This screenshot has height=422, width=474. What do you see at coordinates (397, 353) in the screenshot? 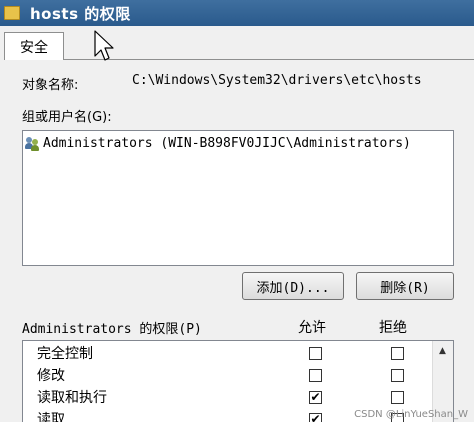
I see `deny-full-control-checkbox` at bounding box center [397, 353].